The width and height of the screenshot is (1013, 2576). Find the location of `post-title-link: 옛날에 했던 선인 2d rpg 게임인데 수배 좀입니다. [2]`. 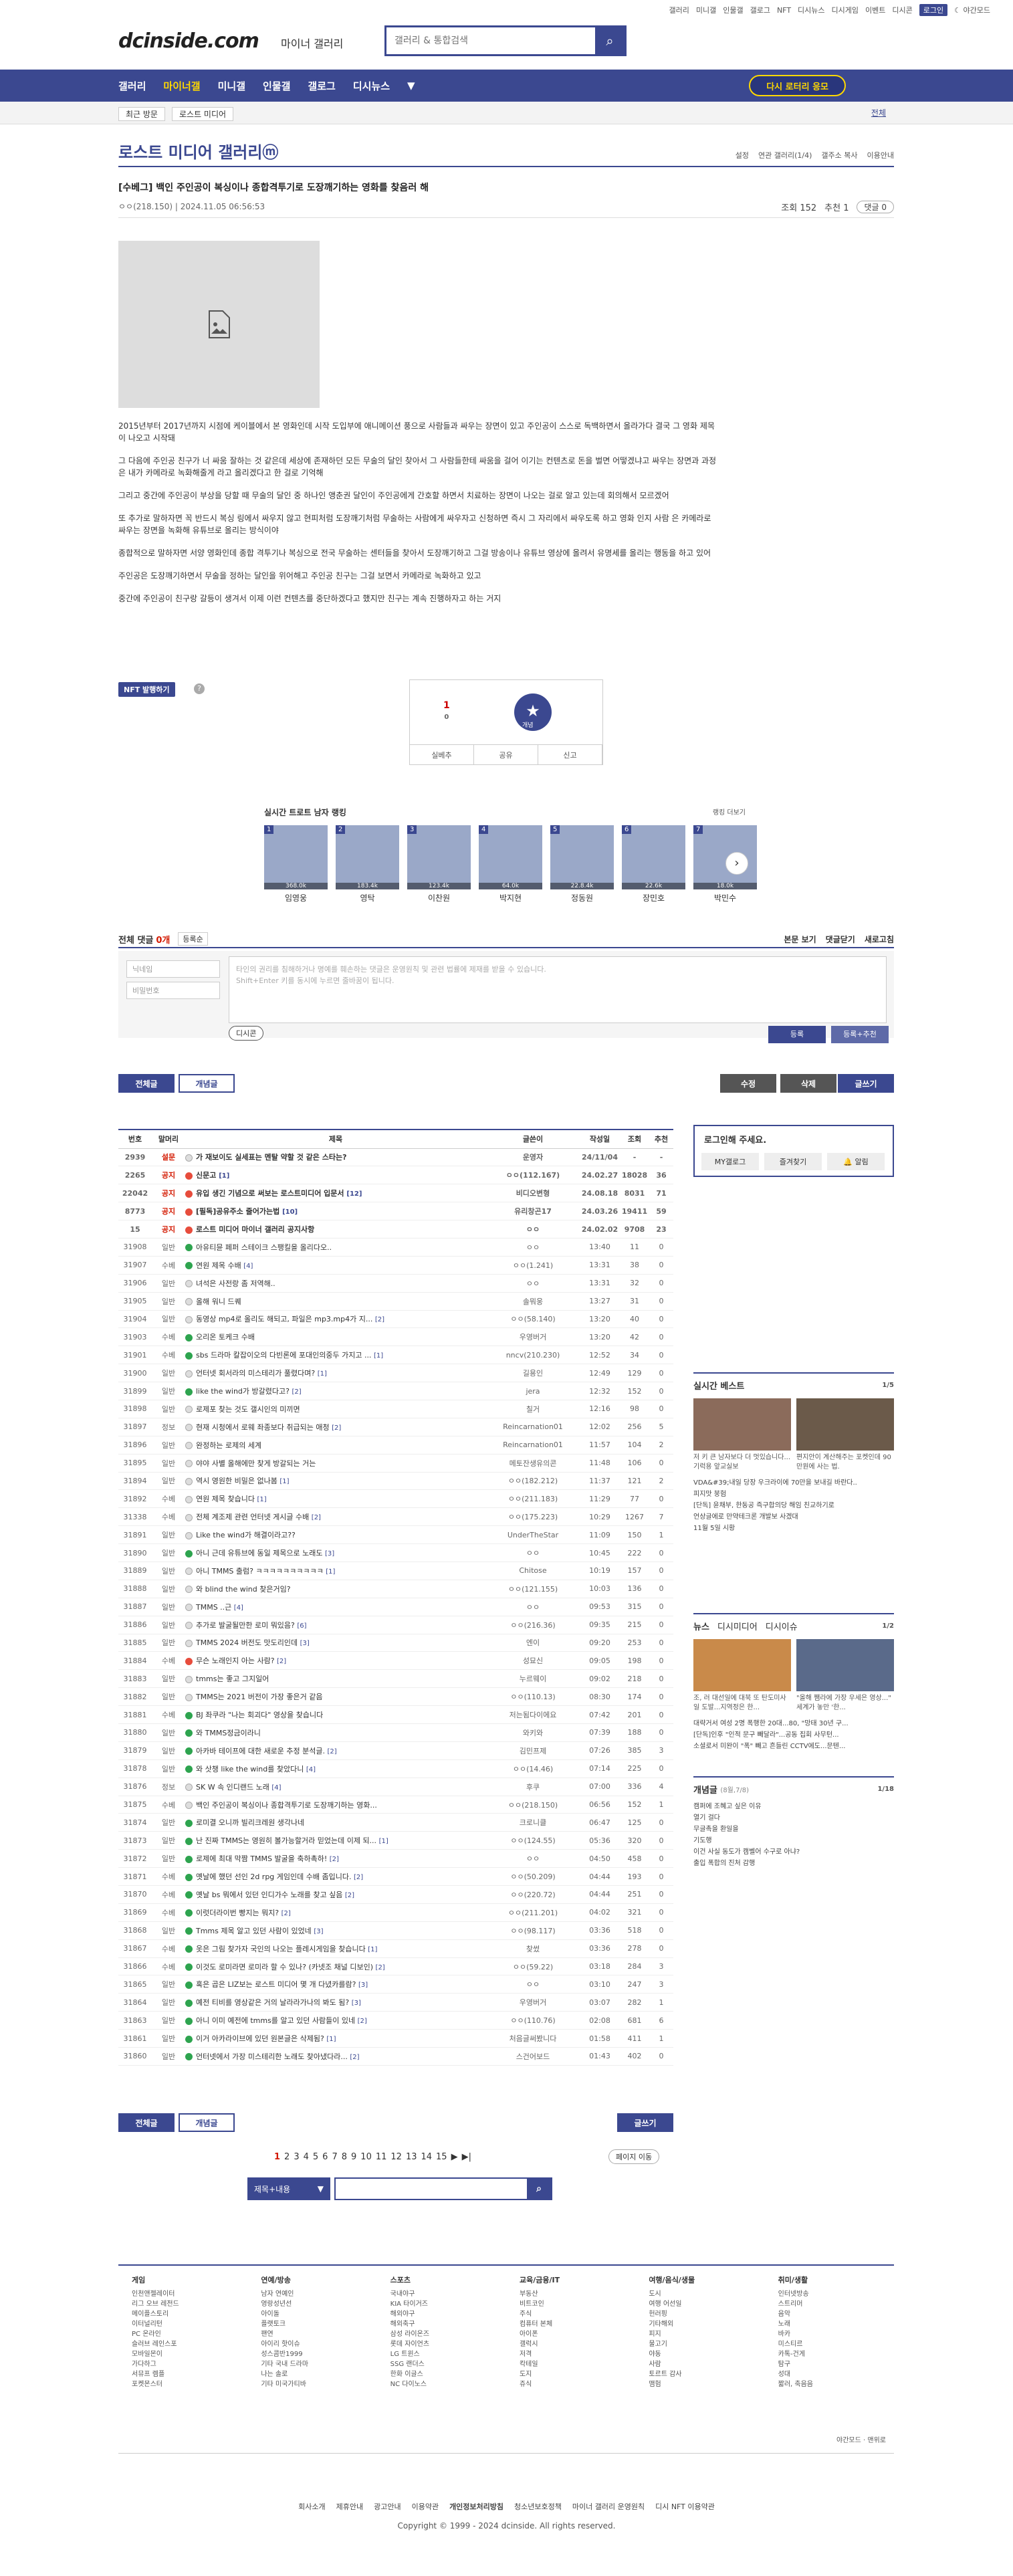

post-title-link: 옛날에 했던 선인 2d rpg 게임인데 수배 좀입니다. [2] is located at coordinates (335, 1877).